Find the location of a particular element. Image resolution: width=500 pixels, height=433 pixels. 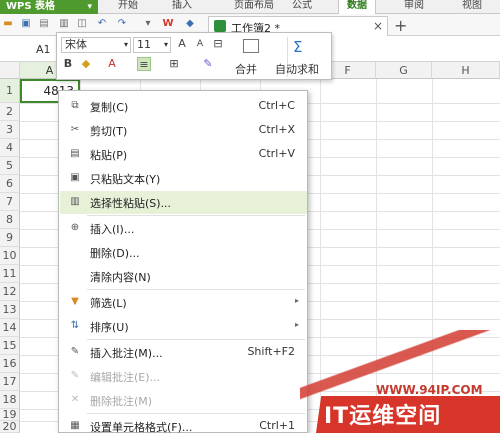

format-painter-icon: ✎ is located at coordinates (208, 64).